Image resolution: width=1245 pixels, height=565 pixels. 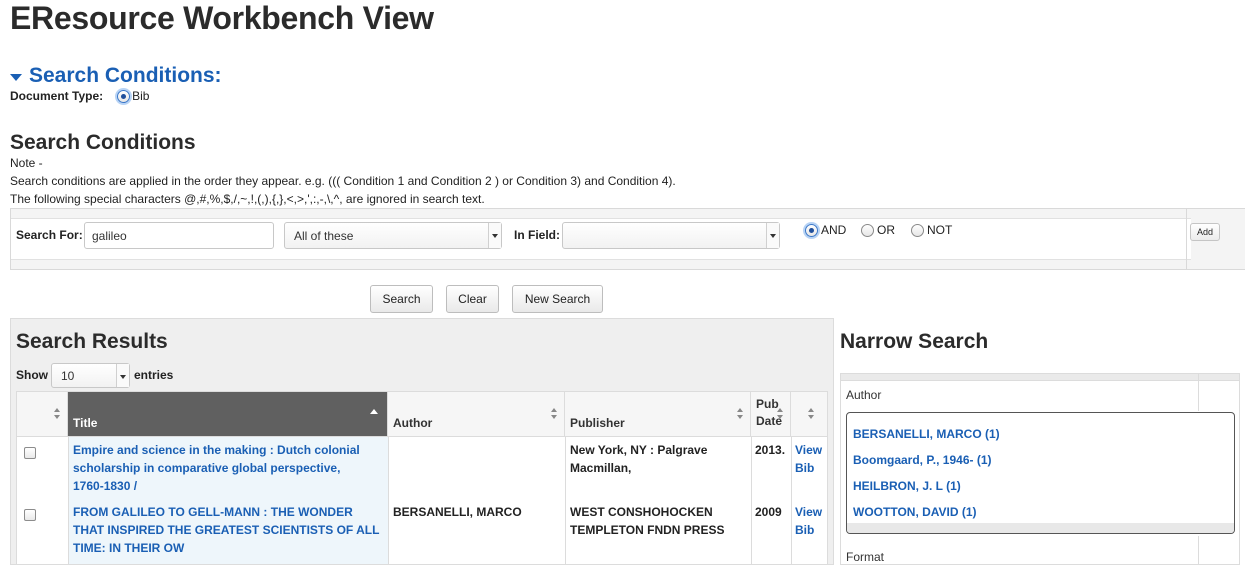 I want to click on page-title: EResource Workbench View, so click(x=222, y=18).